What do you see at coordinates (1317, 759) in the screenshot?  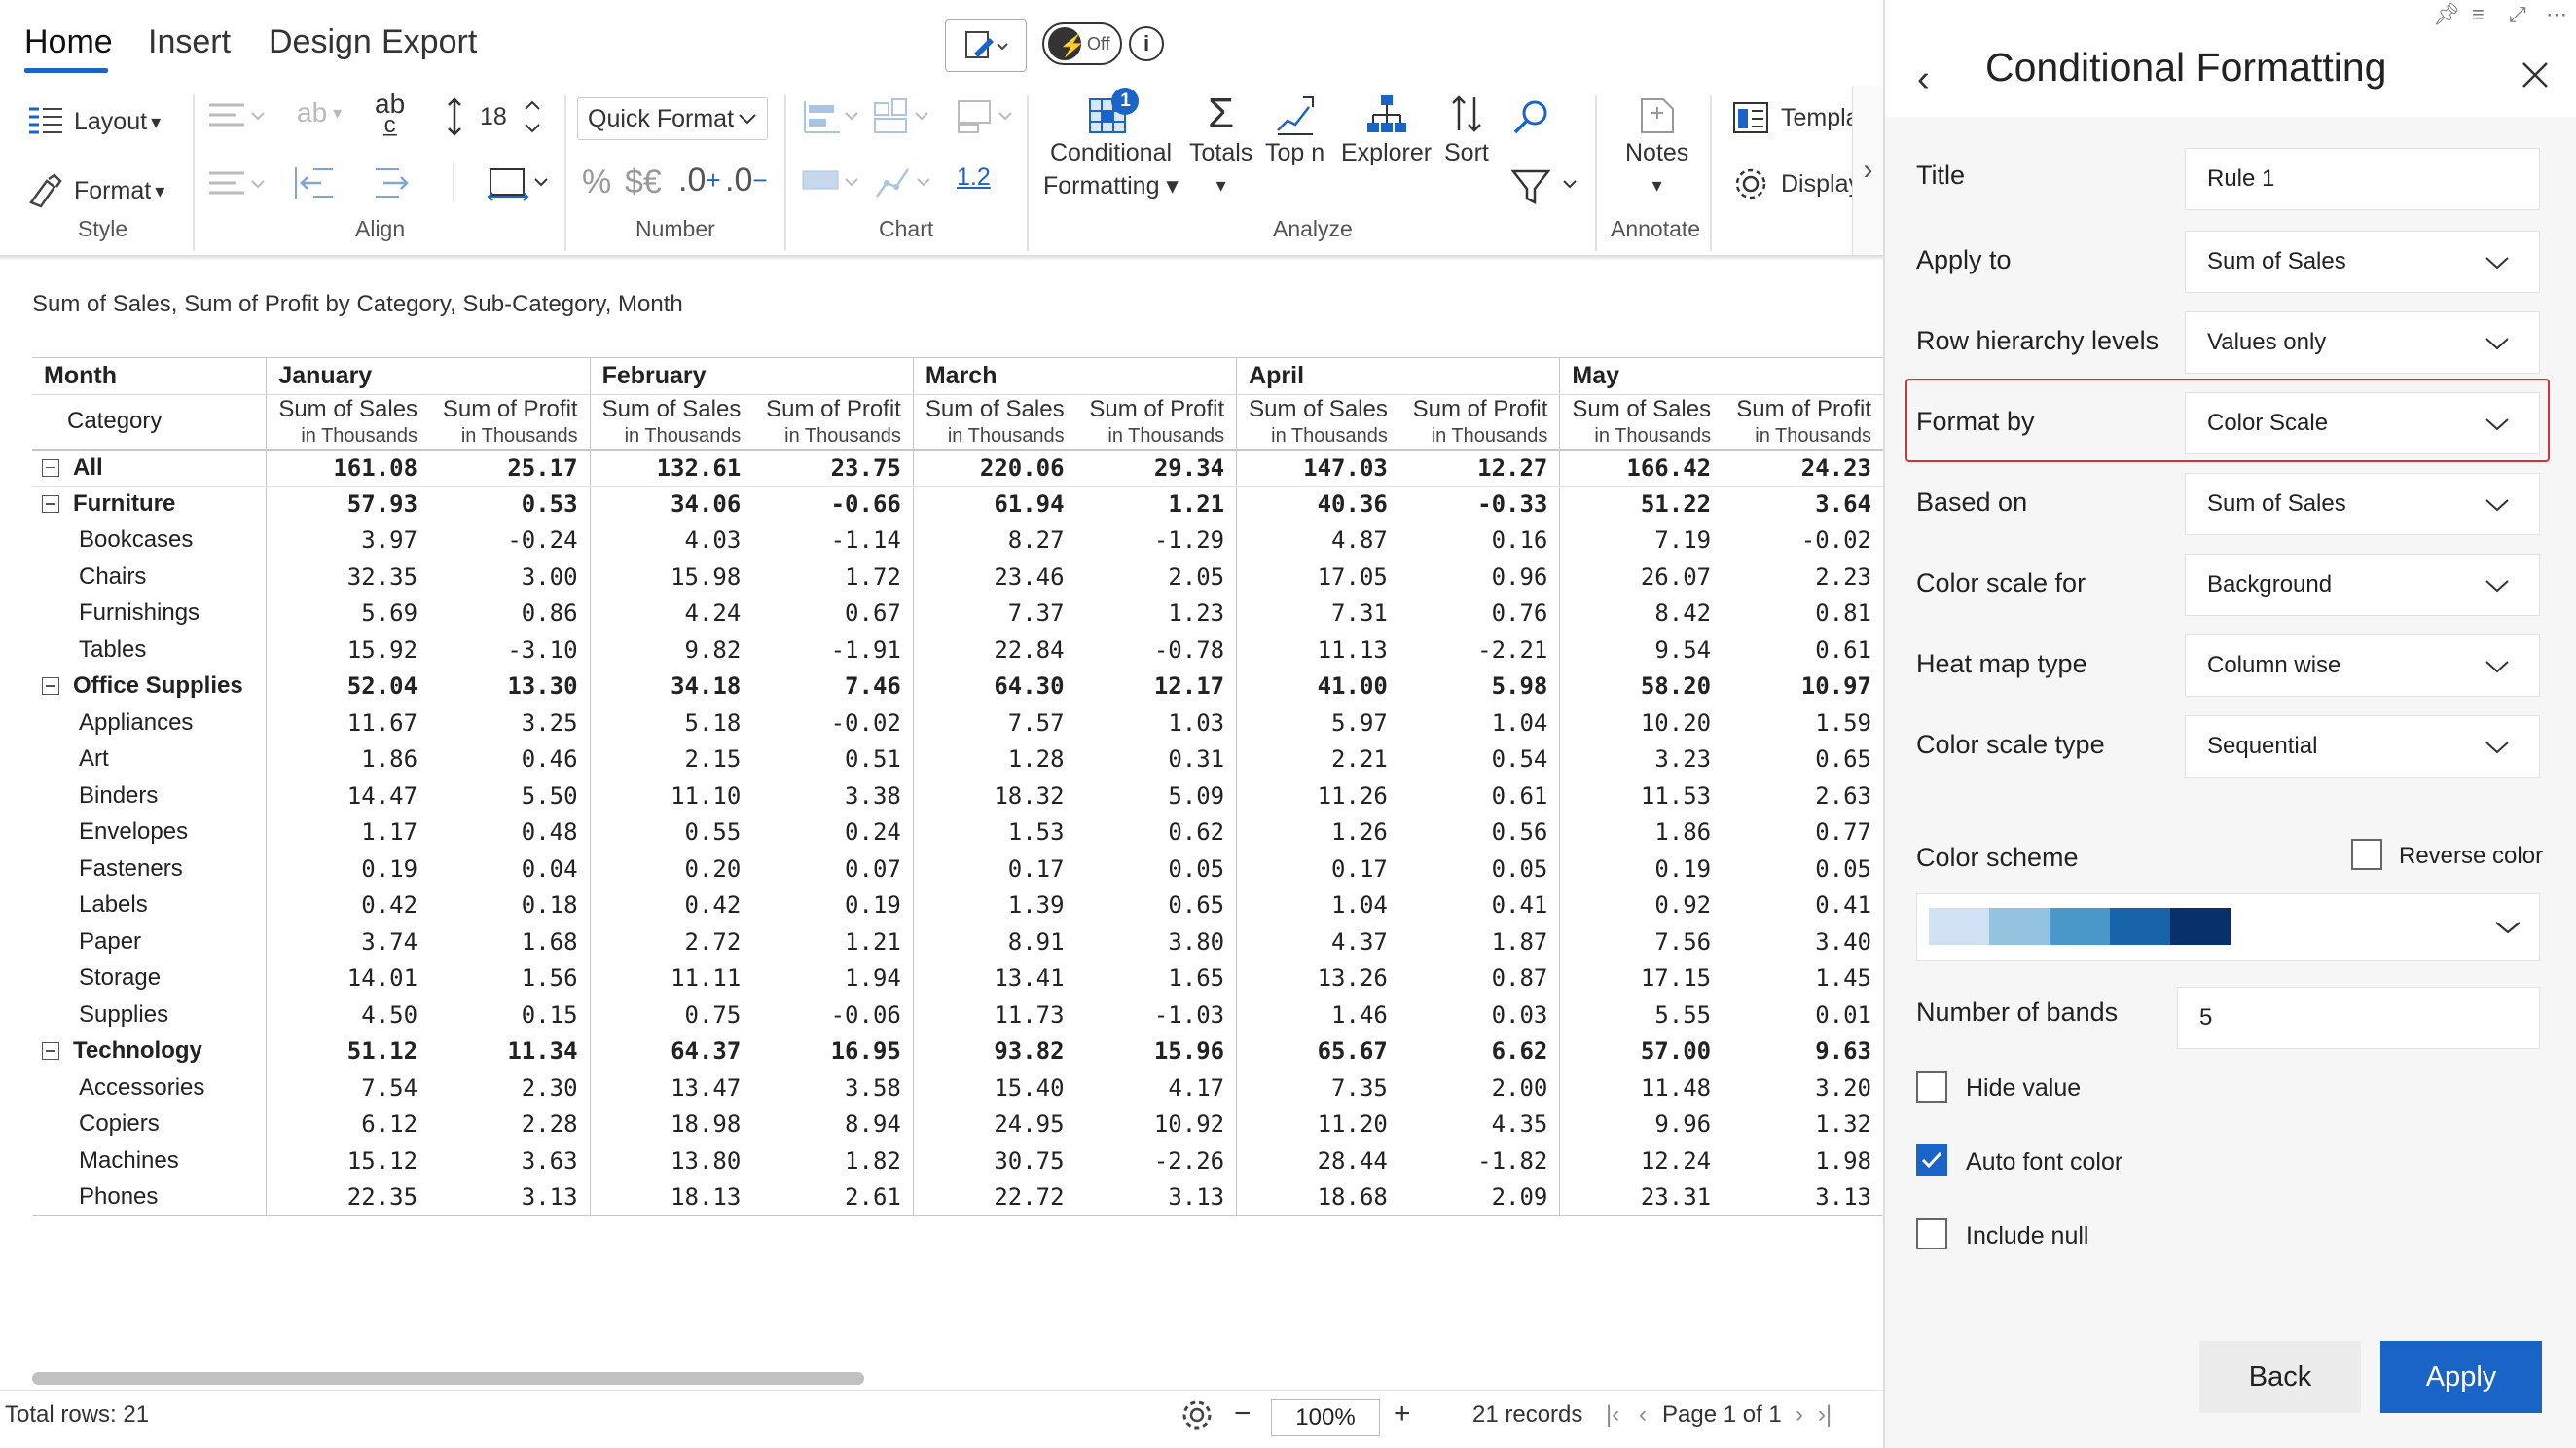 I see `table-cell: 2.21` at bounding box center [1317, 759].